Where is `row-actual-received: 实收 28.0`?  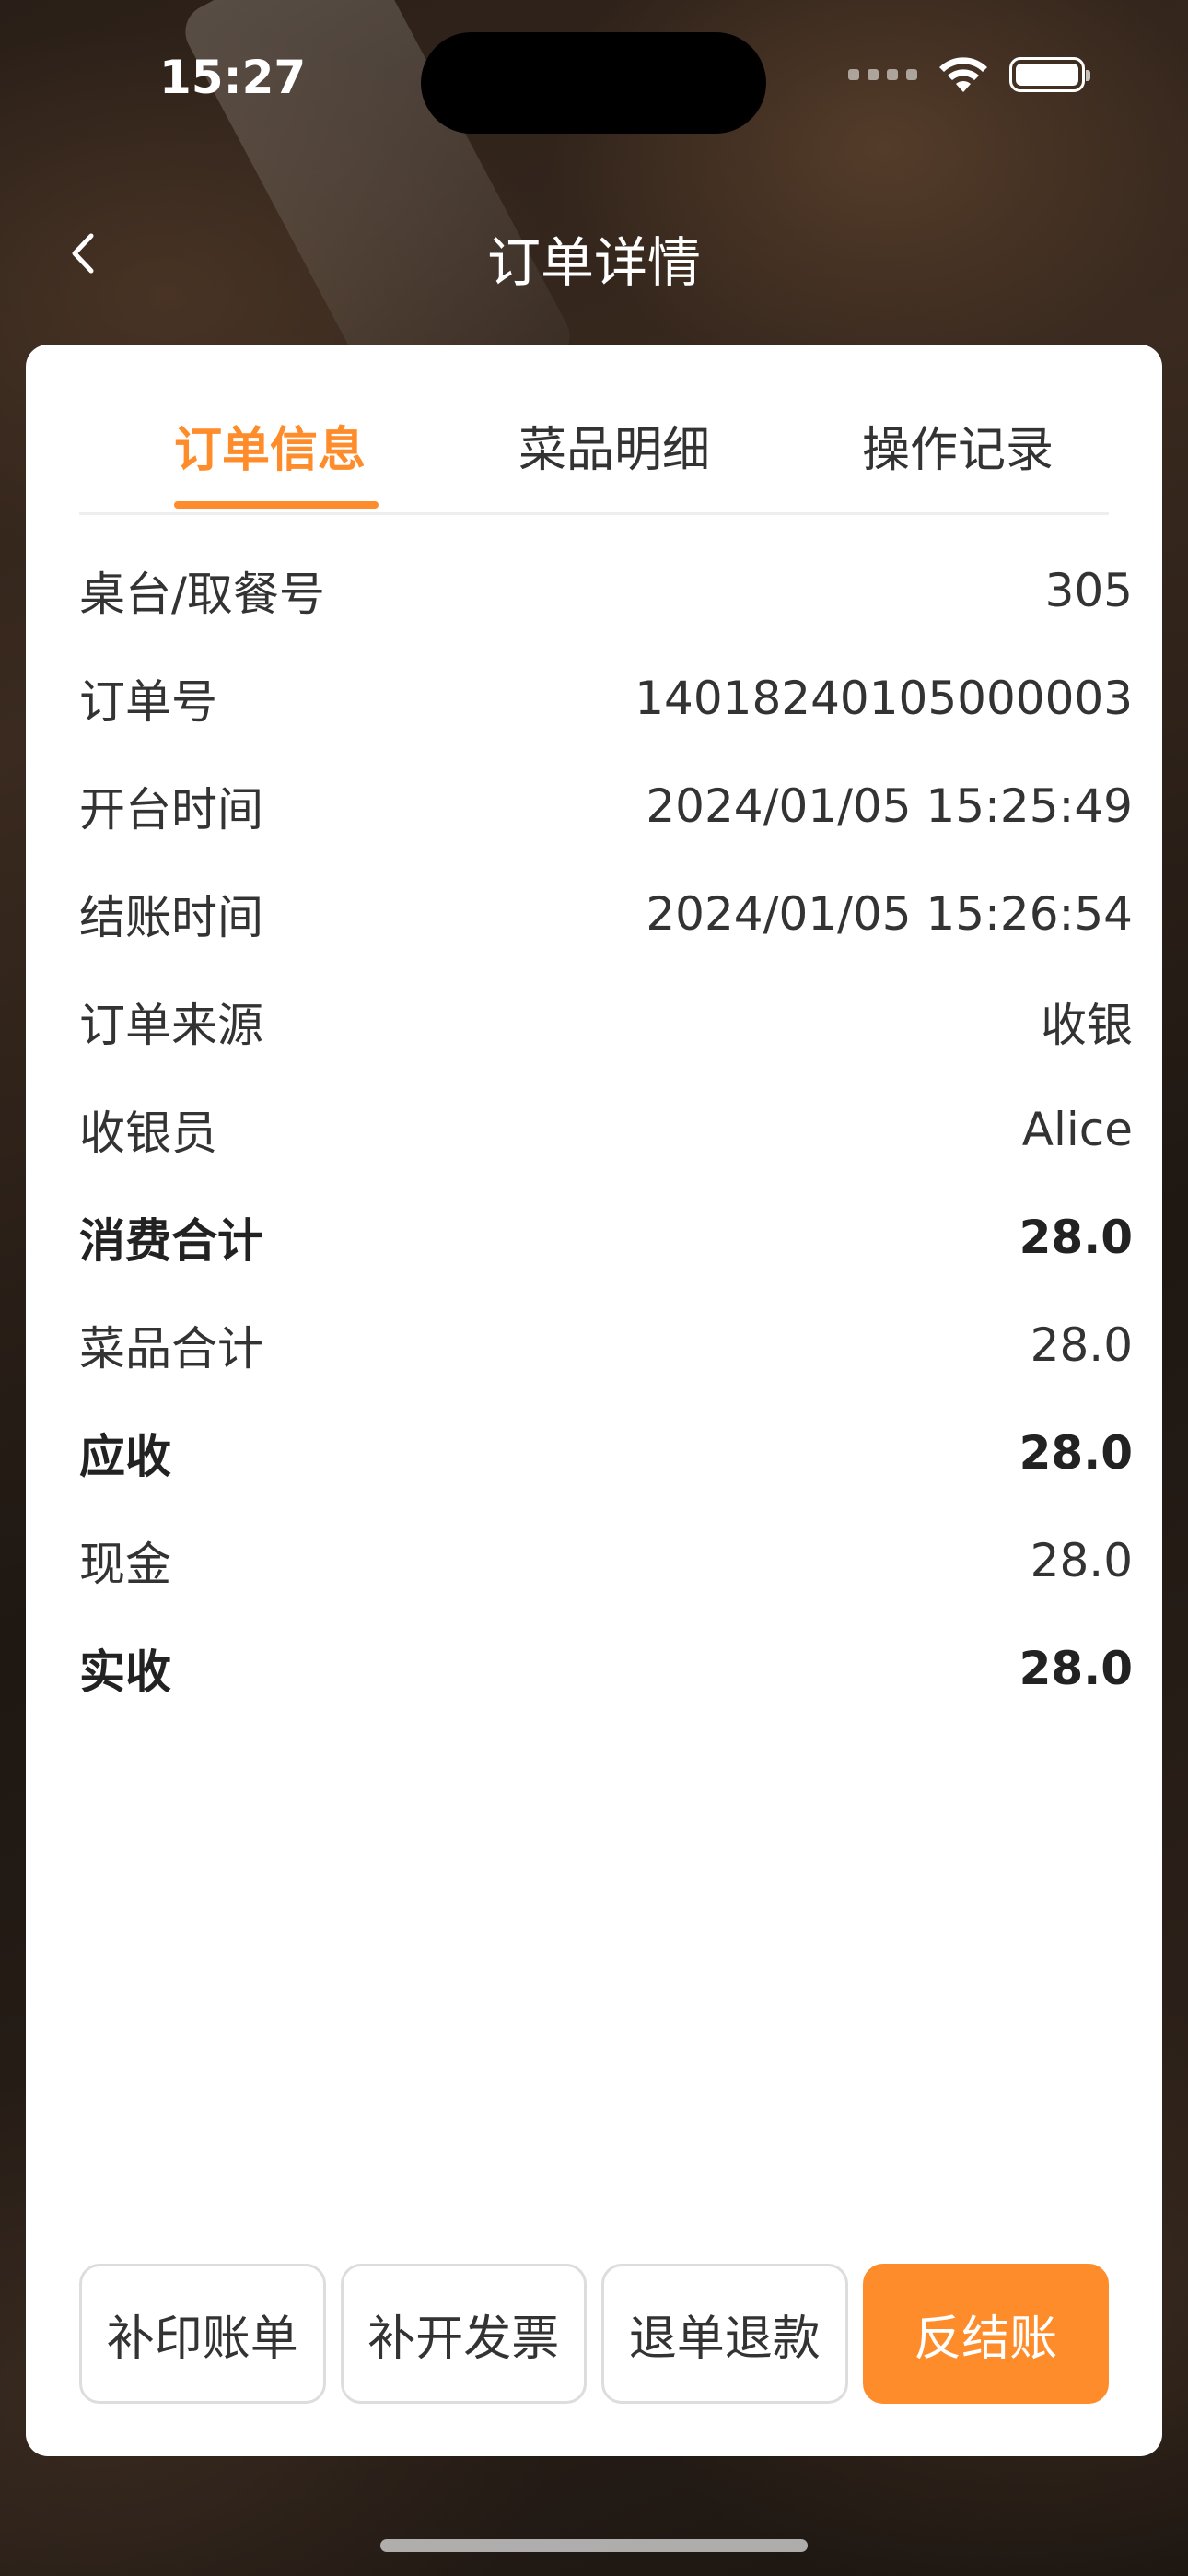 row-actual-received: 实收 28.0 is located at coordinates (606, 1668).